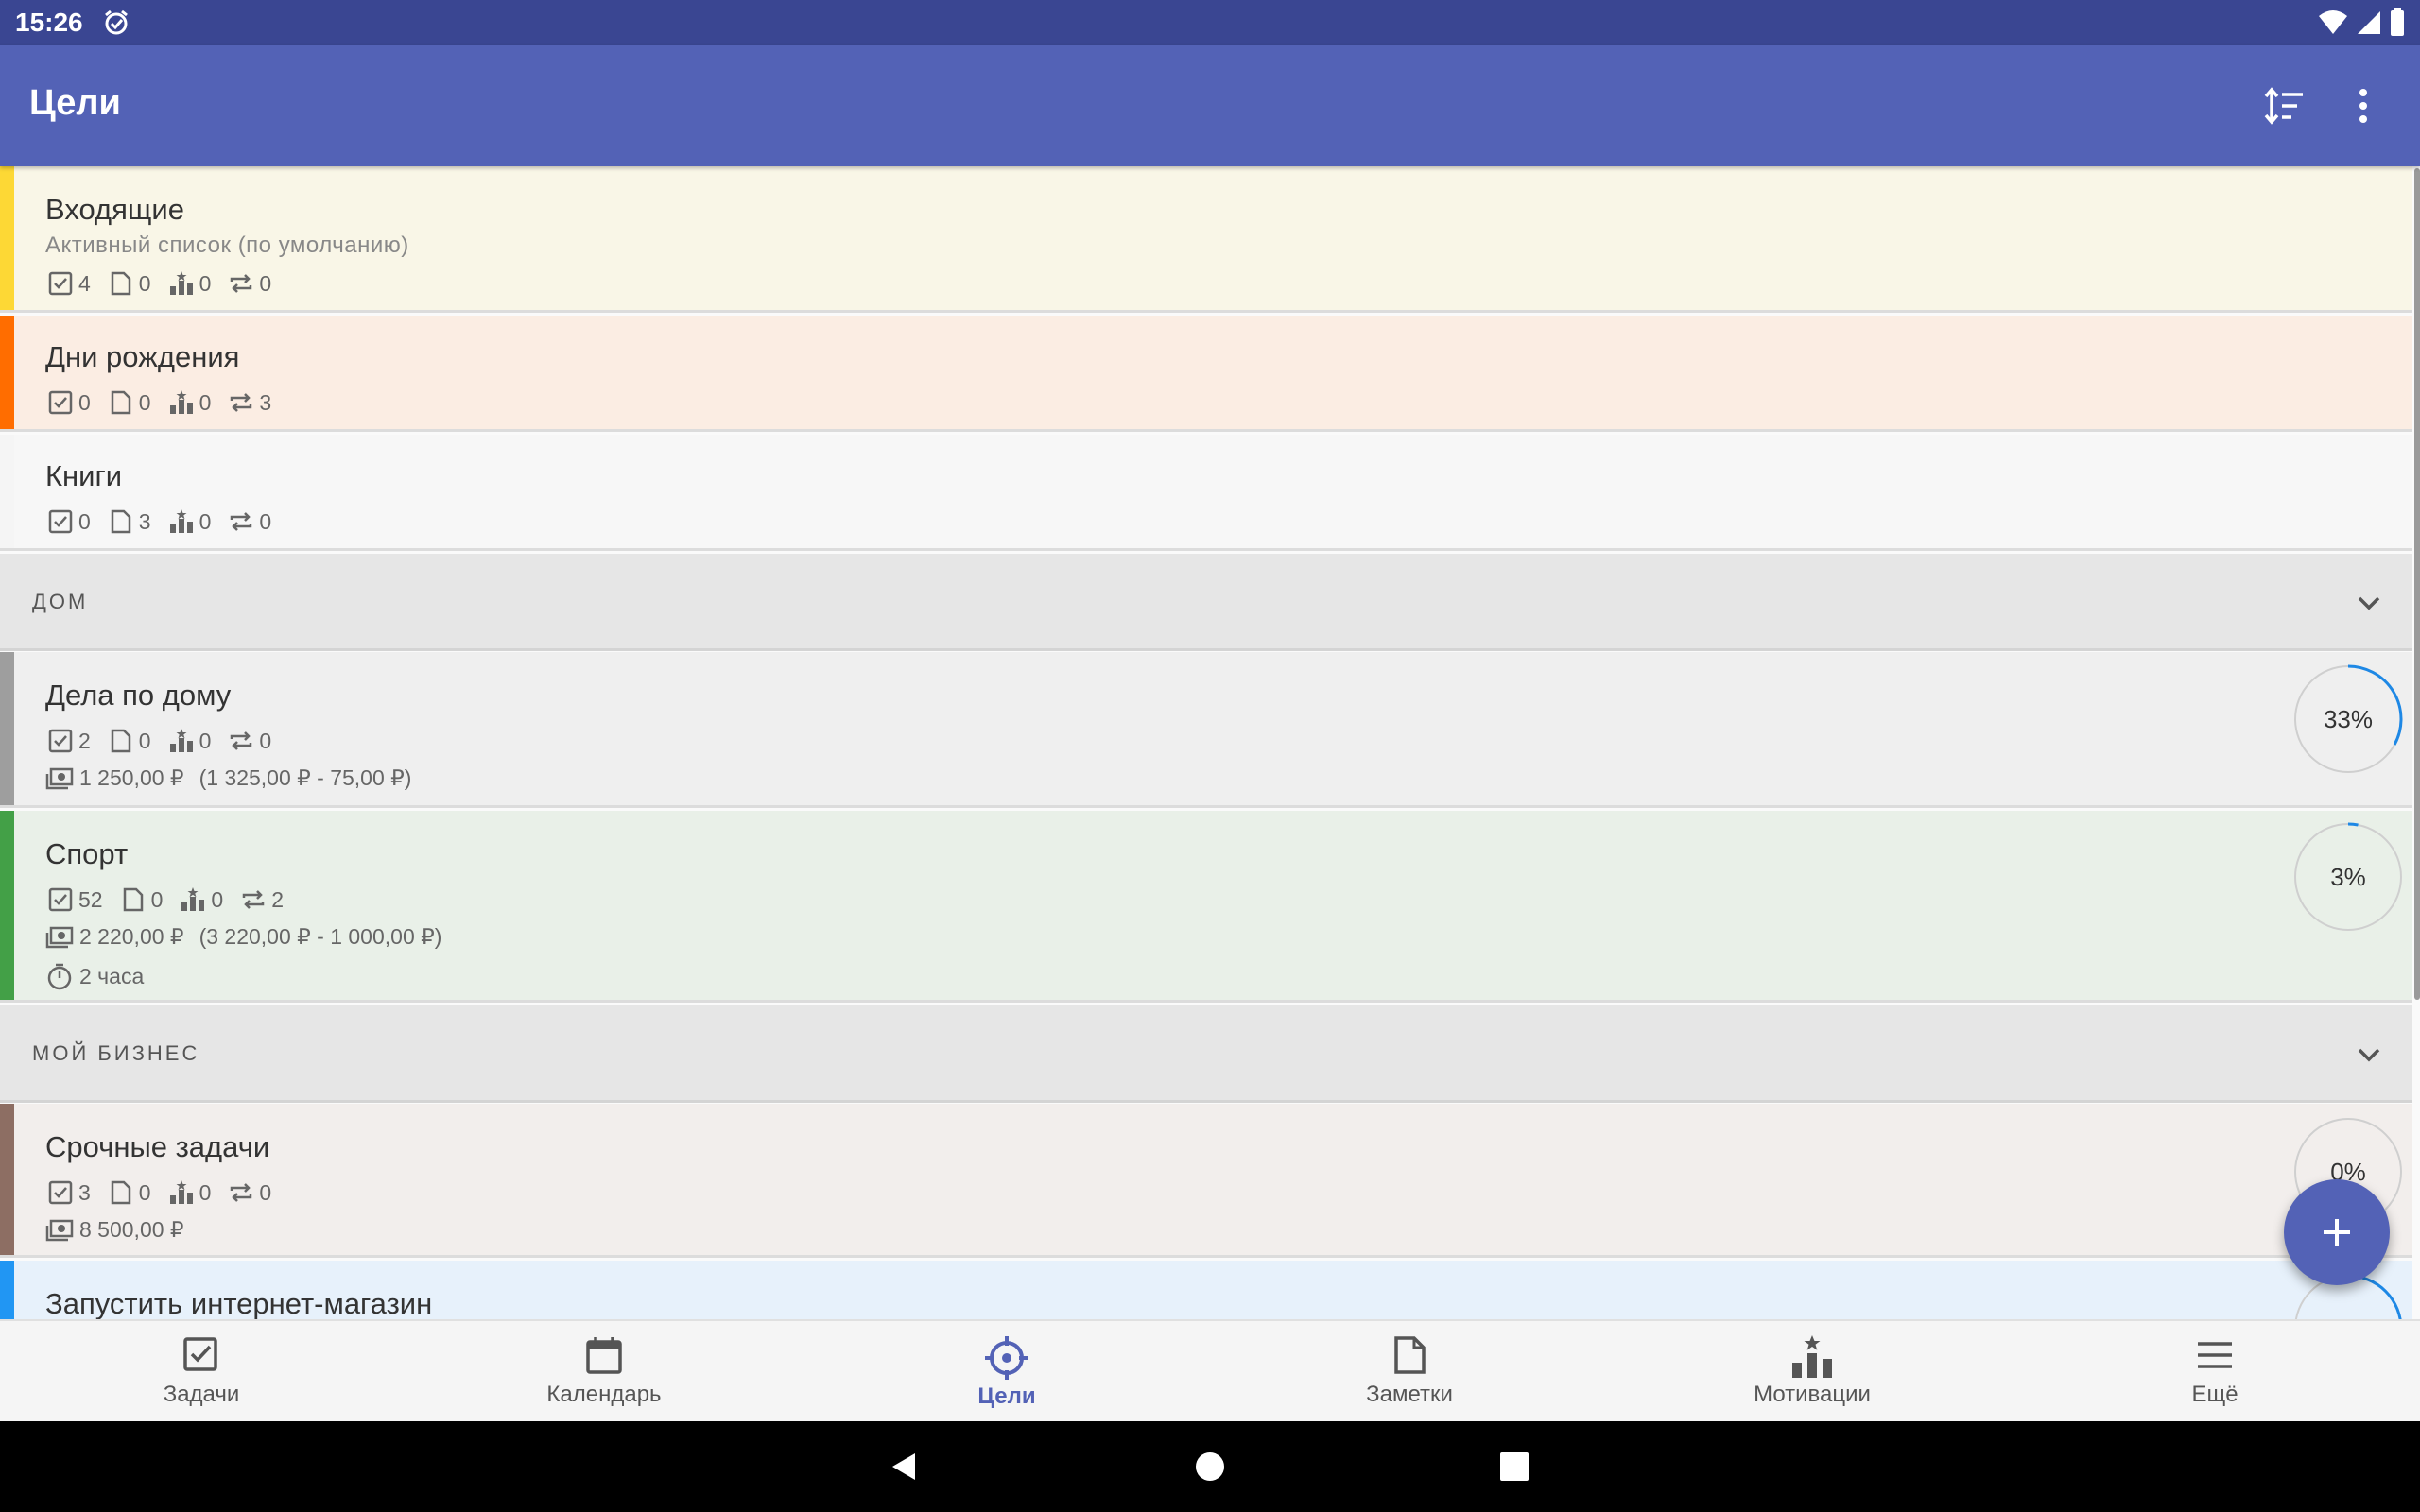 This screenshot has height=1512, width=2420. What do you see at coordinates (1206, 602) in the screenshot?
I see `section-header-home: ДОМ` at bounding box center [1206, 602].